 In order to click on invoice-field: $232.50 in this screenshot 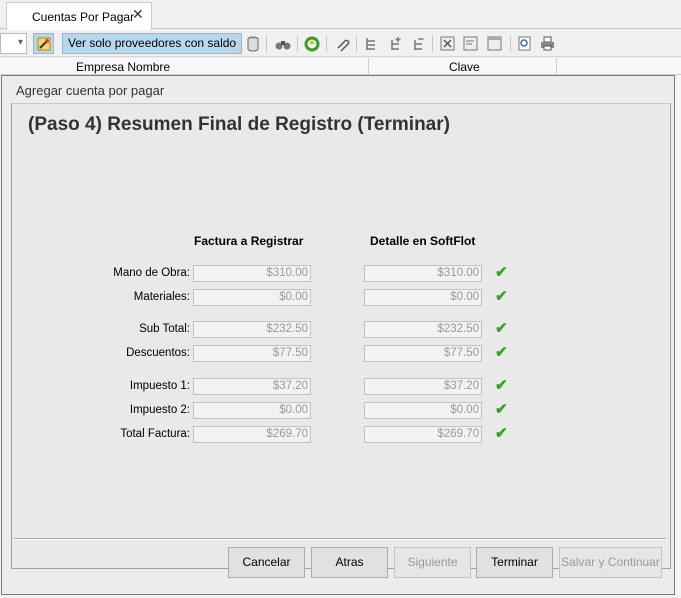, I will do `click(252, 329)`.